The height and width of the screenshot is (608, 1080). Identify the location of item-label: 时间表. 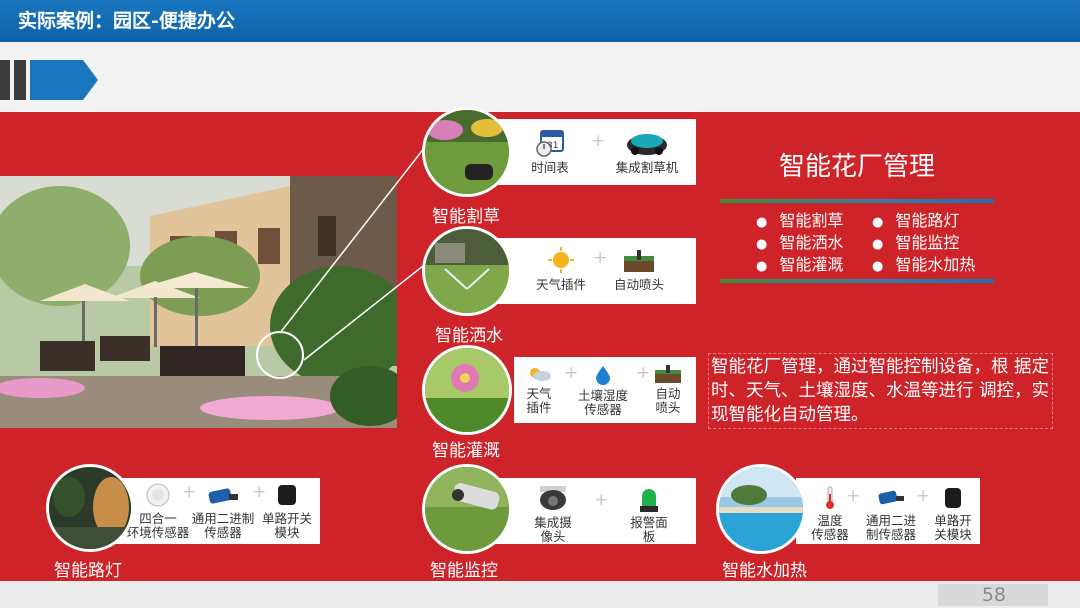
(550, 167).